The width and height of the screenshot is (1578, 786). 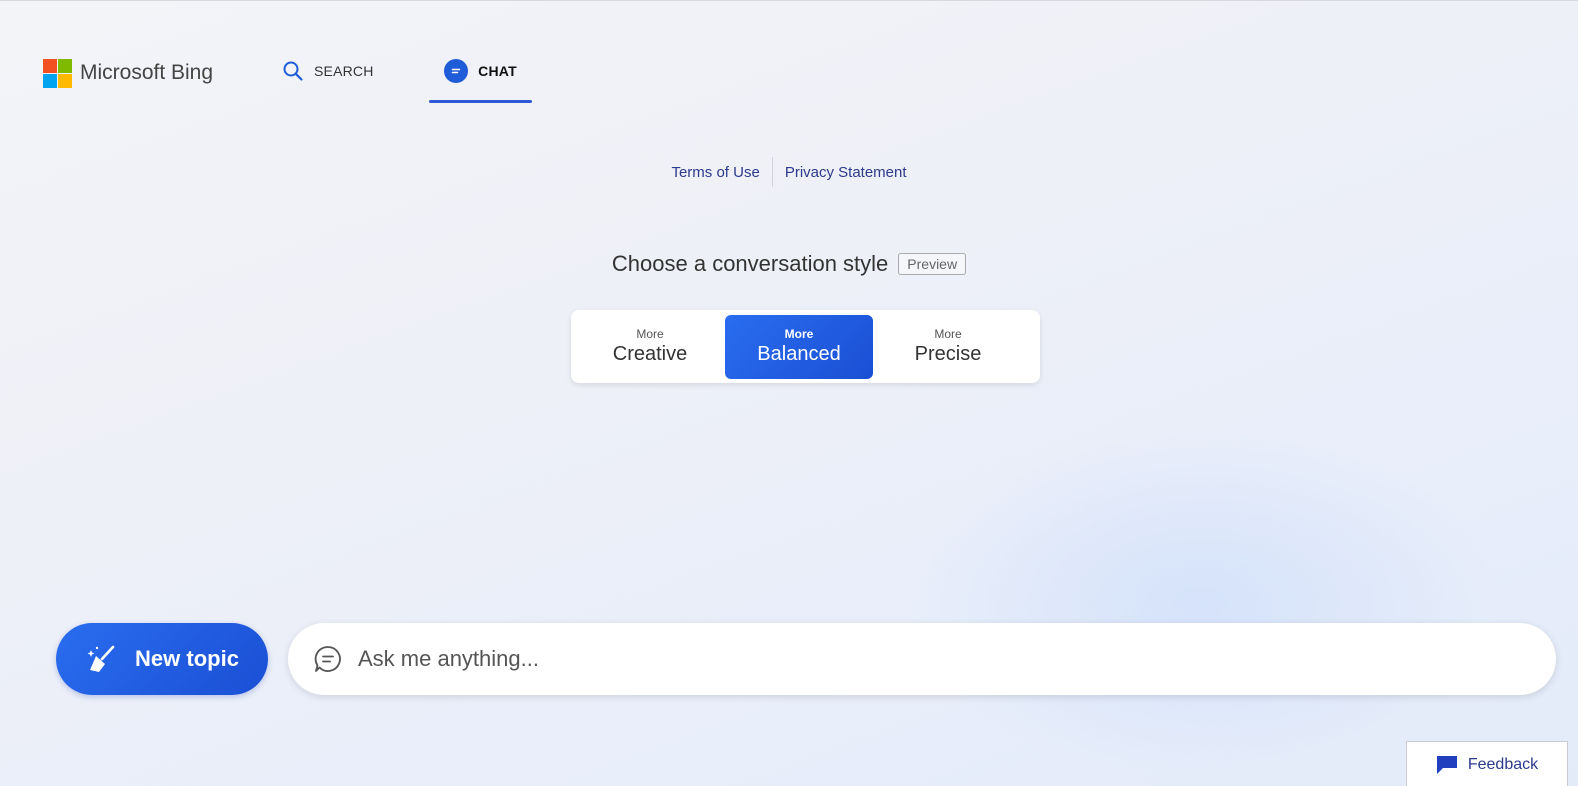 I want to click on tab-chat-label: CHAT, so click(x=497, y=71).